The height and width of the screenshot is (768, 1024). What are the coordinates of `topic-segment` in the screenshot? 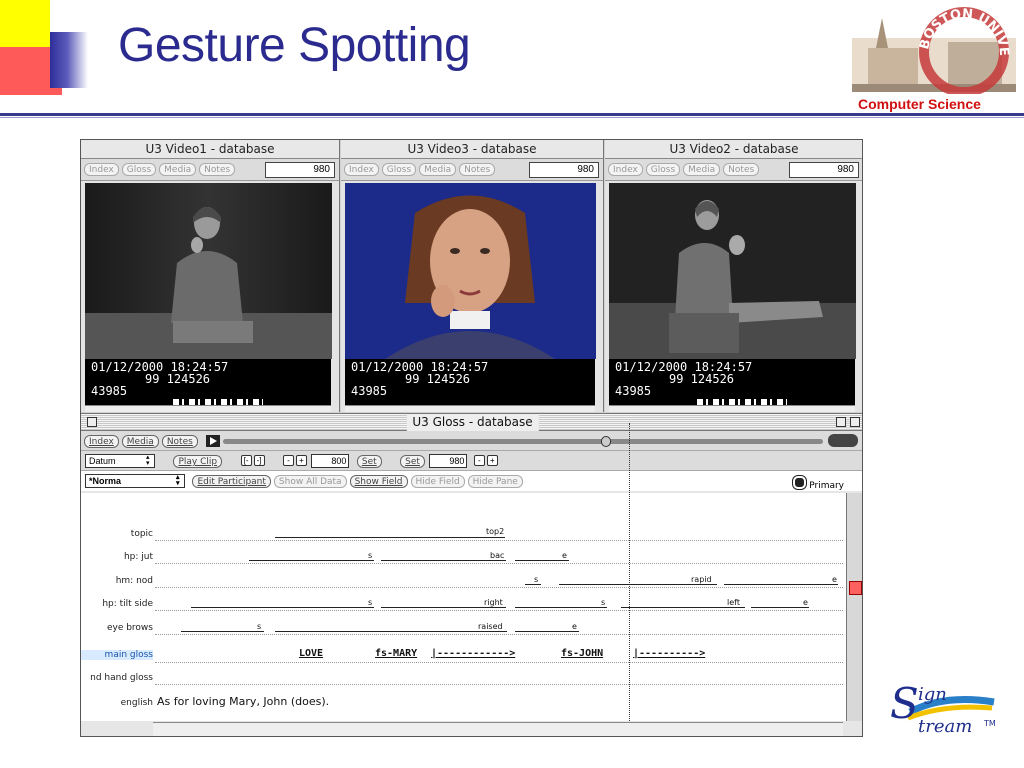 It's located at (390, 537).